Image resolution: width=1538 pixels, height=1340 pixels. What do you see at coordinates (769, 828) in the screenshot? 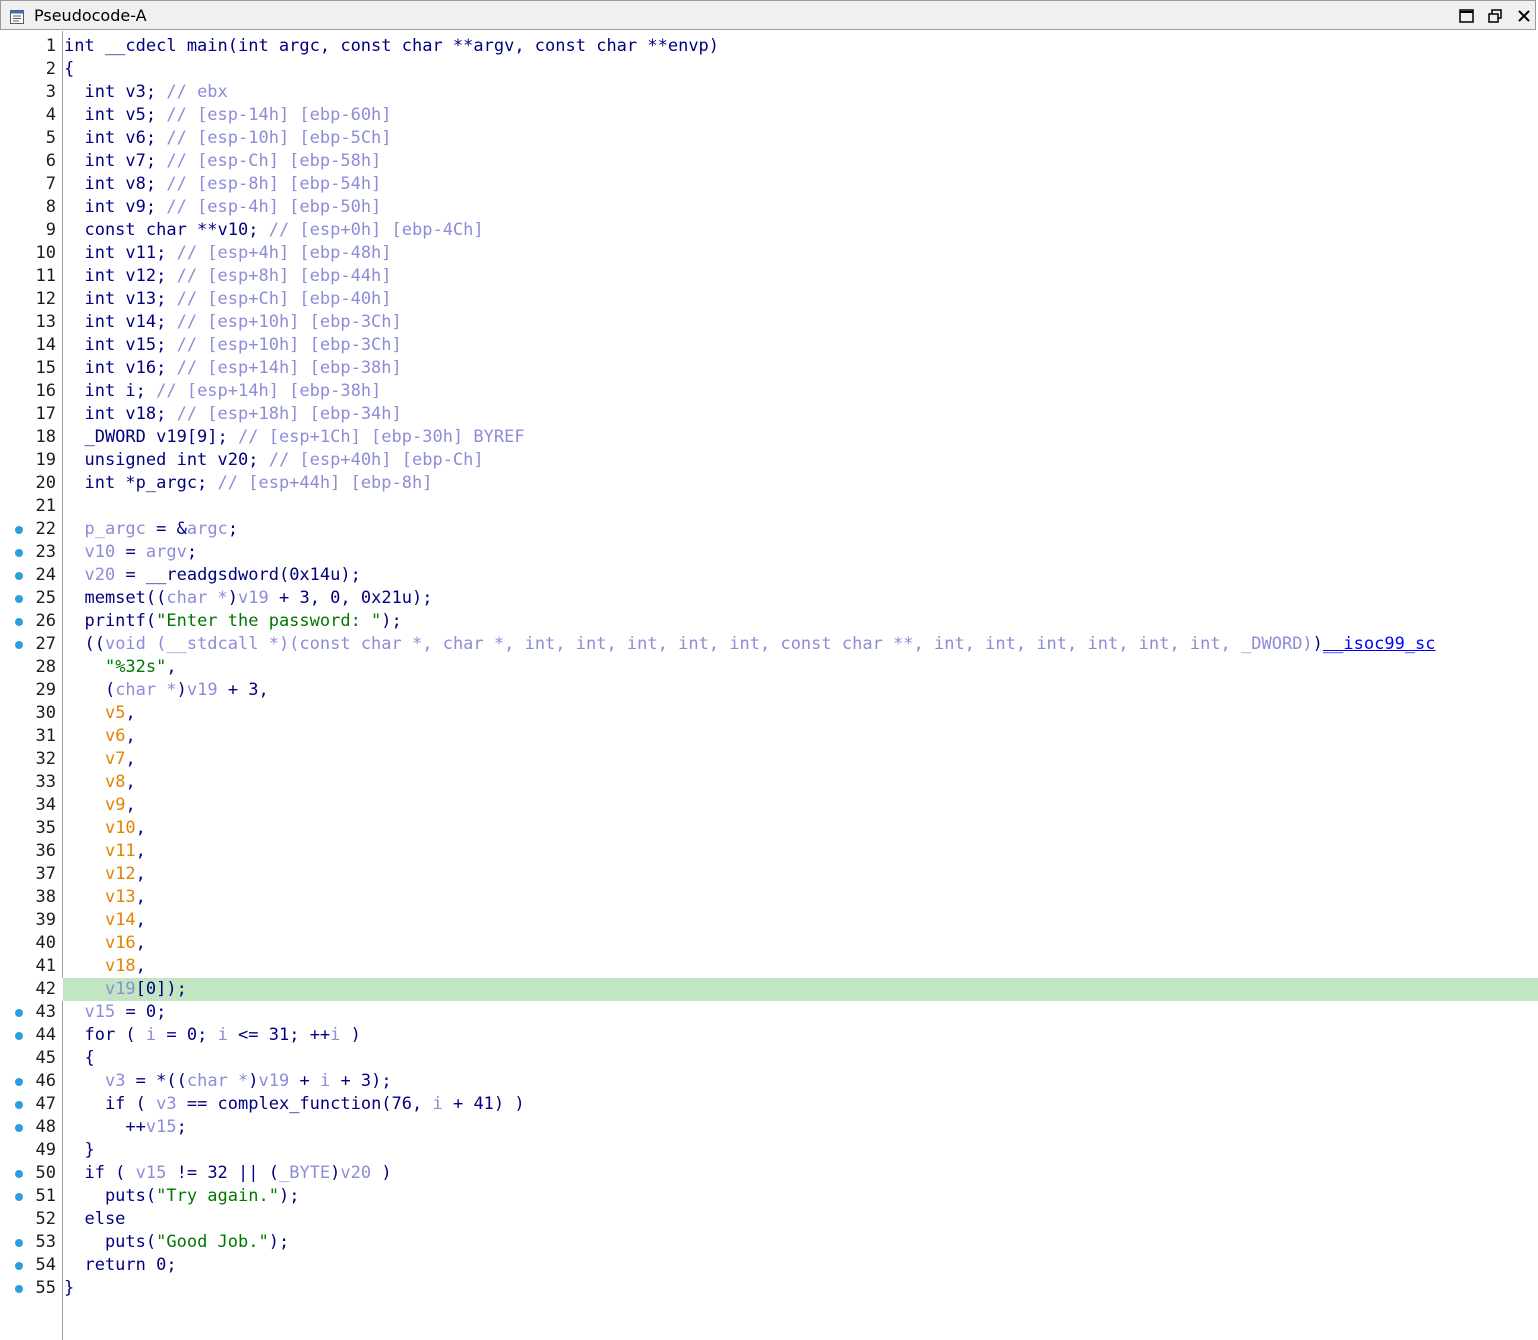
I see `code-line: 35 v10,` at bounding box center [769, 828].